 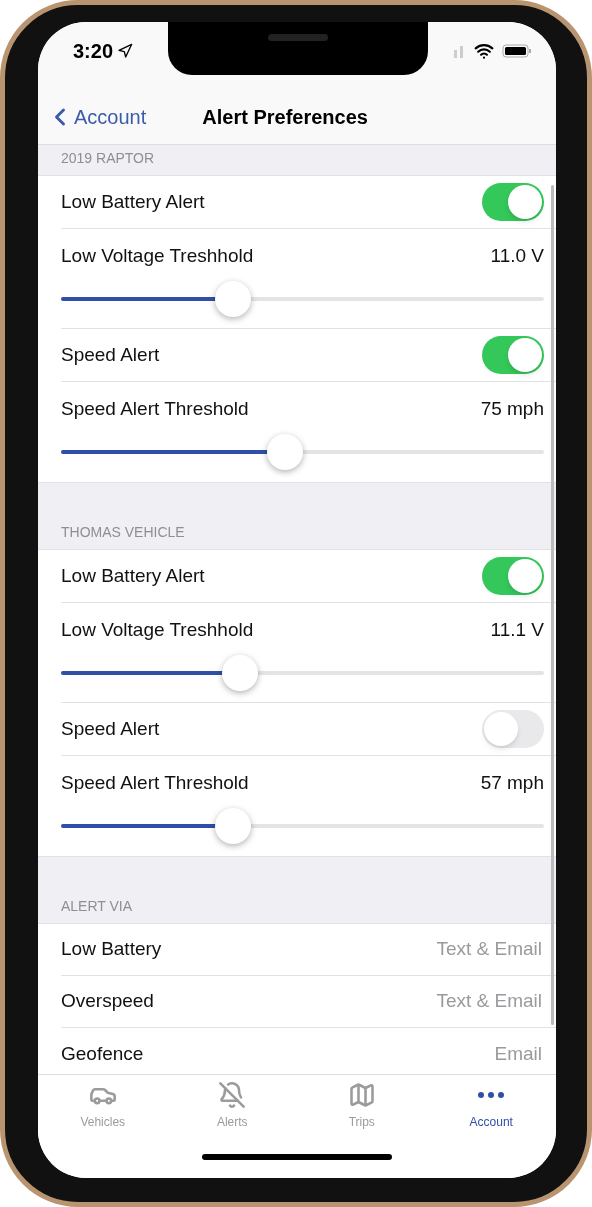 What do you see at coordinates (102, 1053) in the screenshot?
I see `row-label: Geofence` at bounding box center [102, 1053].